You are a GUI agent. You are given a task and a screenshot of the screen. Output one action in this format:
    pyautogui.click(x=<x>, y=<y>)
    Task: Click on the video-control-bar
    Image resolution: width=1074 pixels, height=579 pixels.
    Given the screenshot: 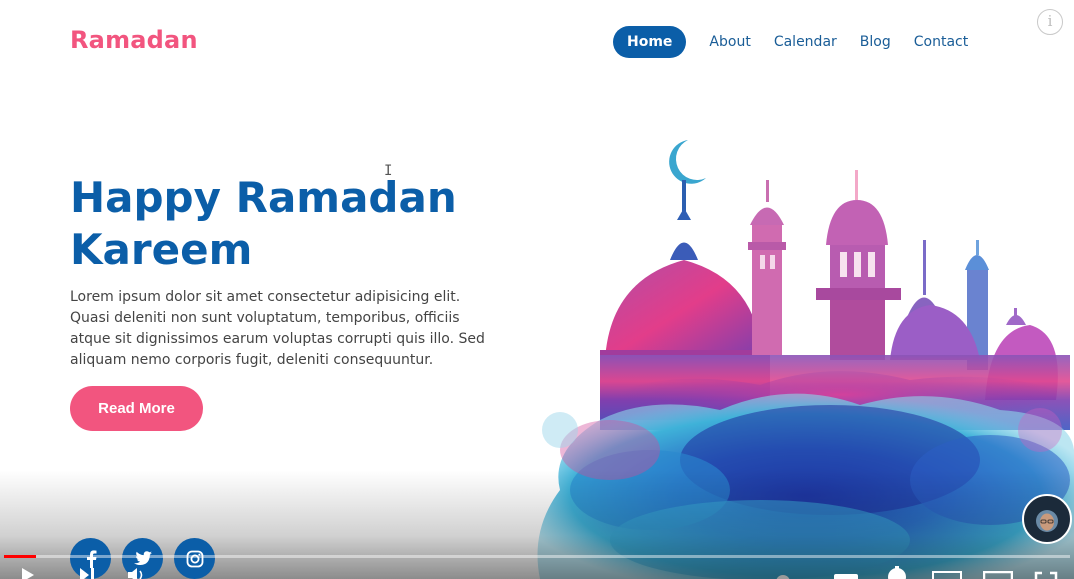 What is the action you would take?
    pyautogui.click(x=537, y=572)
    